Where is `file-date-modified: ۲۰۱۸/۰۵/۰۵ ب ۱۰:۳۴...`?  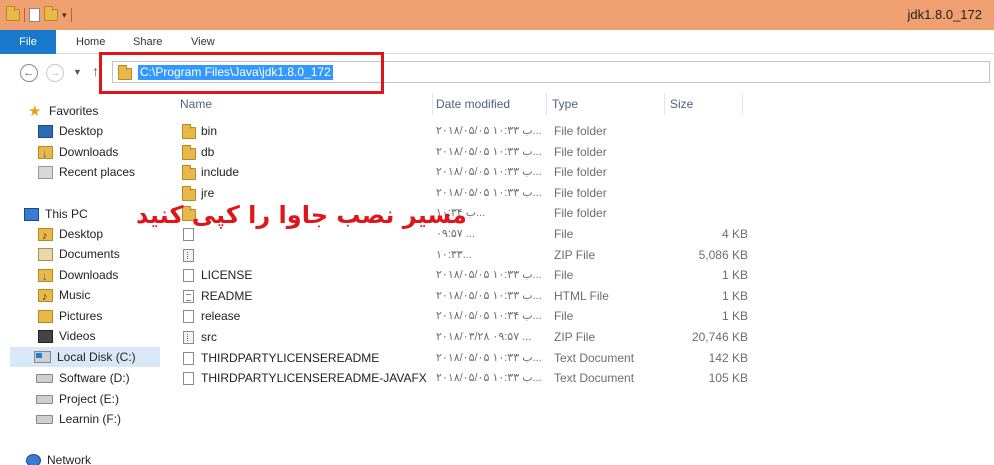 file-date-modified: ۲۰۱۸/۰۵/۰۵ ب ۱۰:۳۴... is located at coordinates (489, 316).